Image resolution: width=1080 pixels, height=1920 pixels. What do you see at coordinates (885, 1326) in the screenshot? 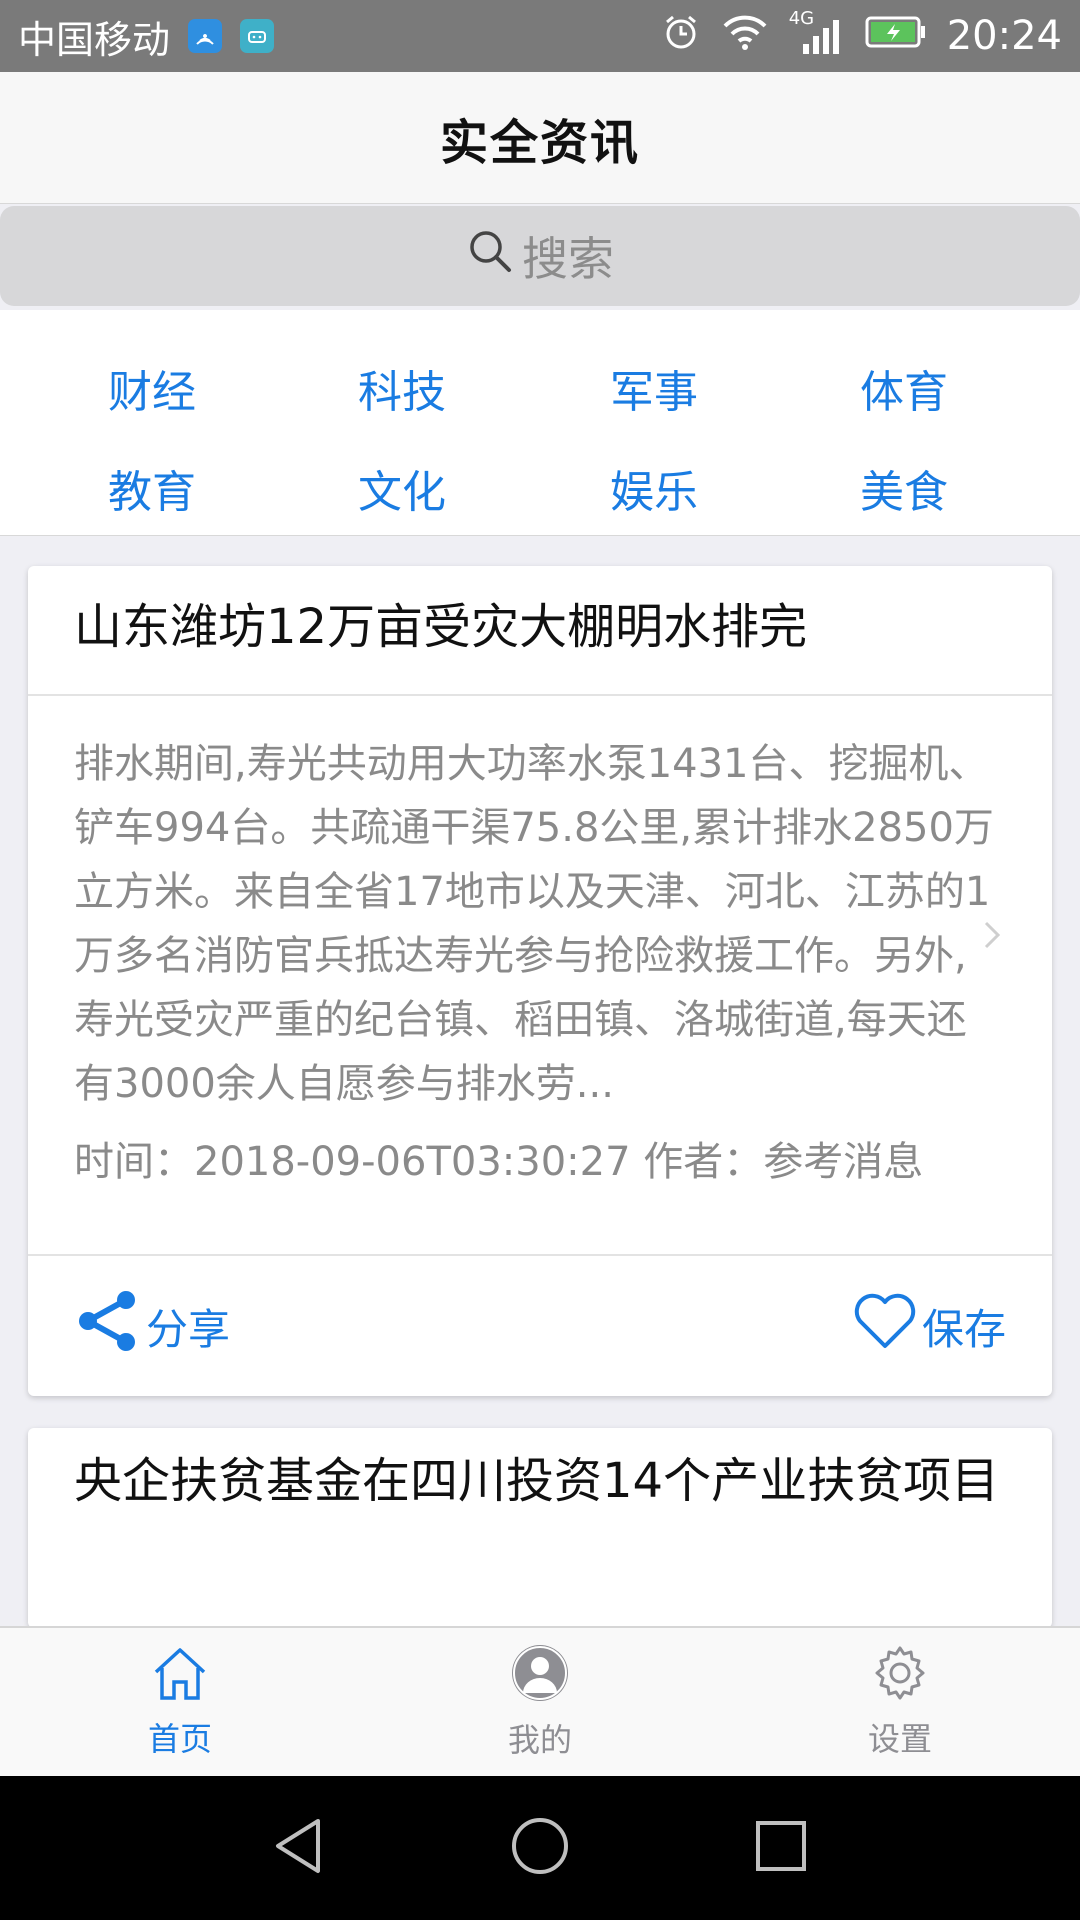
I see `heart-icon` at bounding box center [885, 1326].